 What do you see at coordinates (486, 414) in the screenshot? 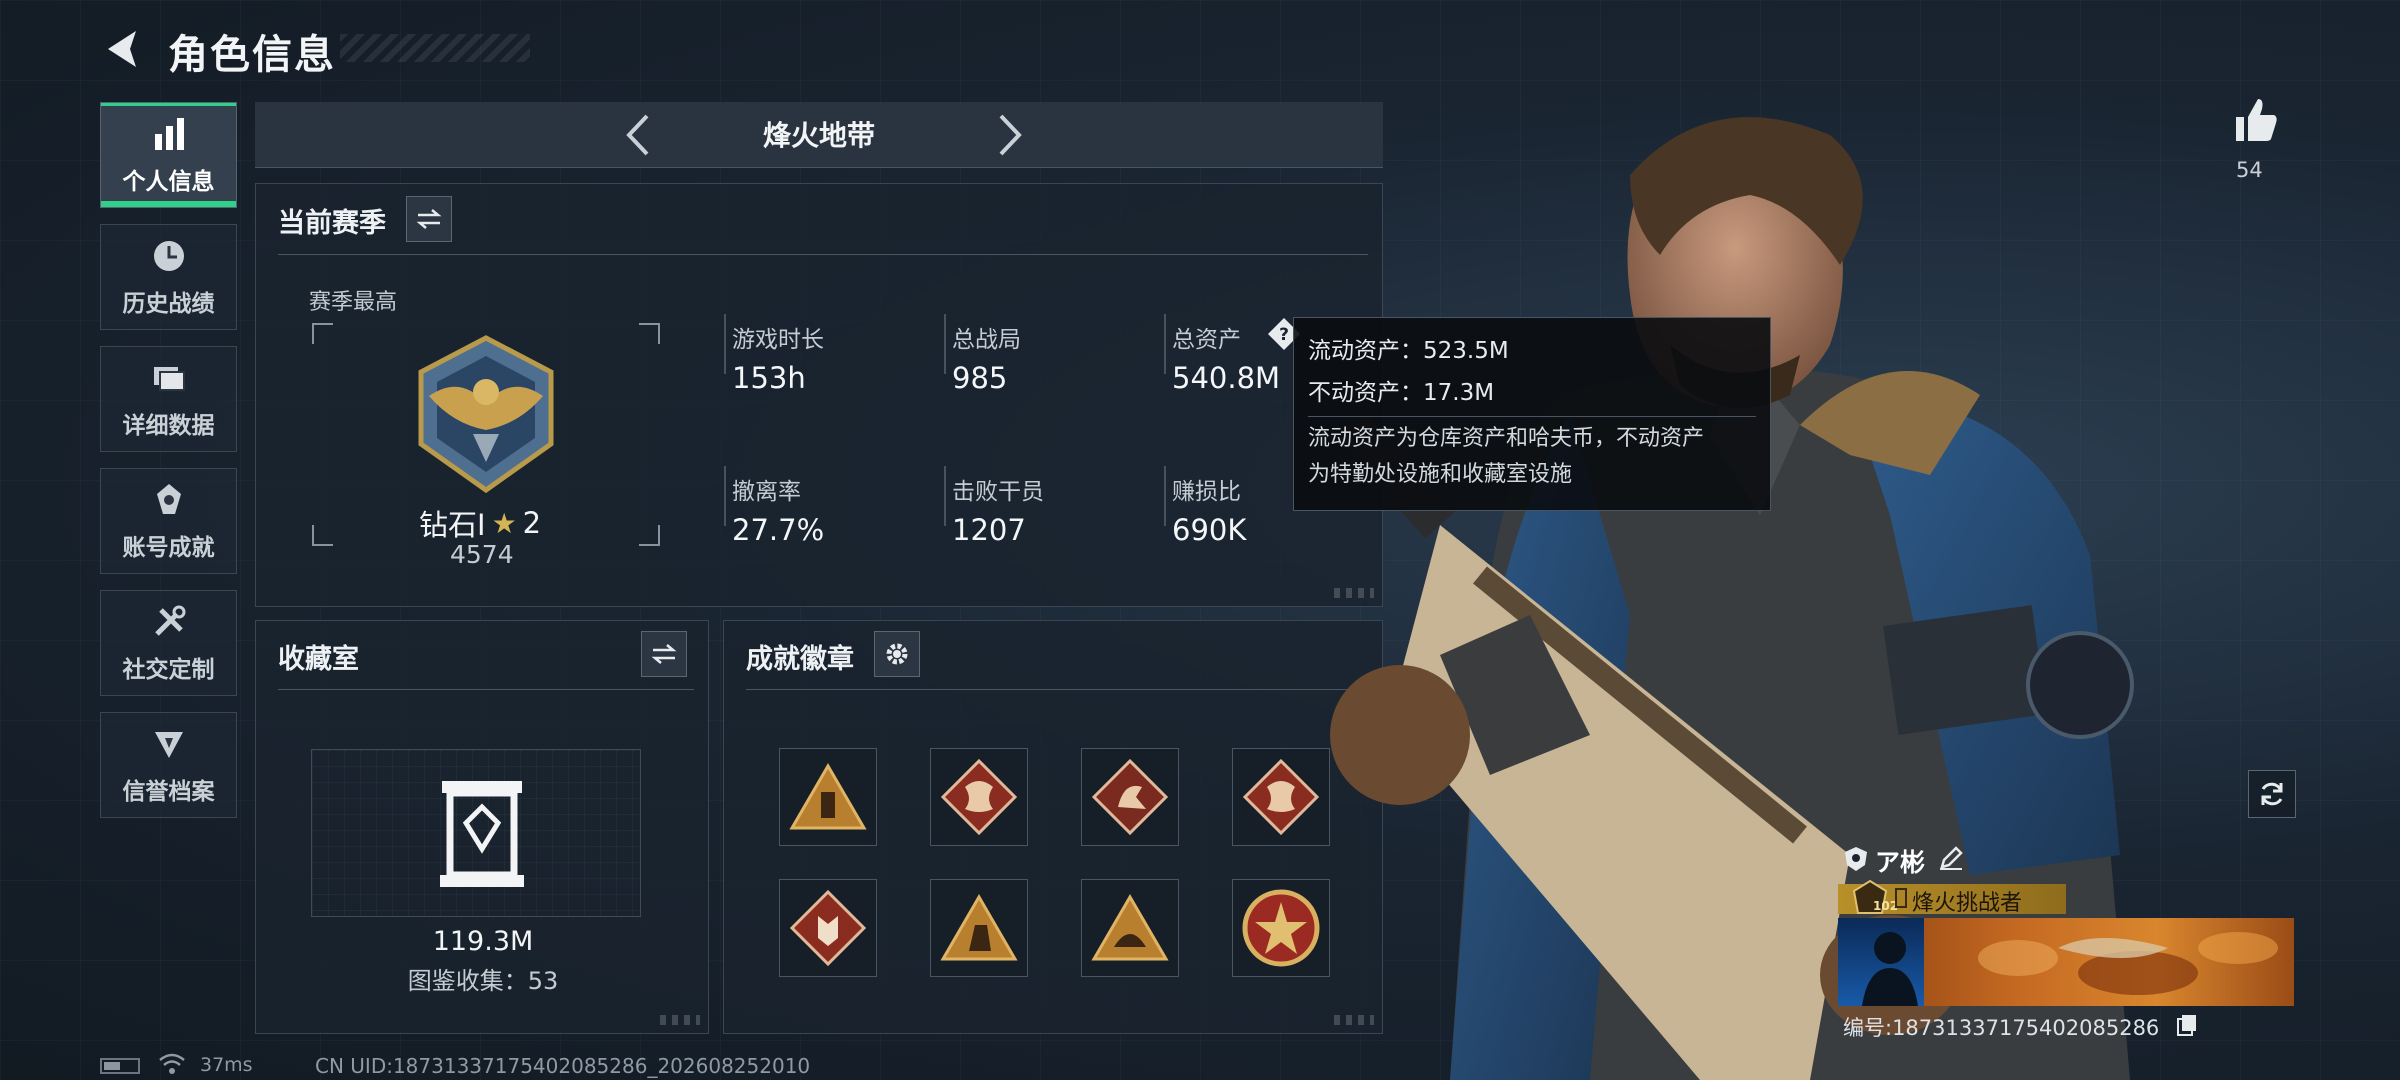
I see `diamond-rank-emblem` at bounding box center [486, 414].